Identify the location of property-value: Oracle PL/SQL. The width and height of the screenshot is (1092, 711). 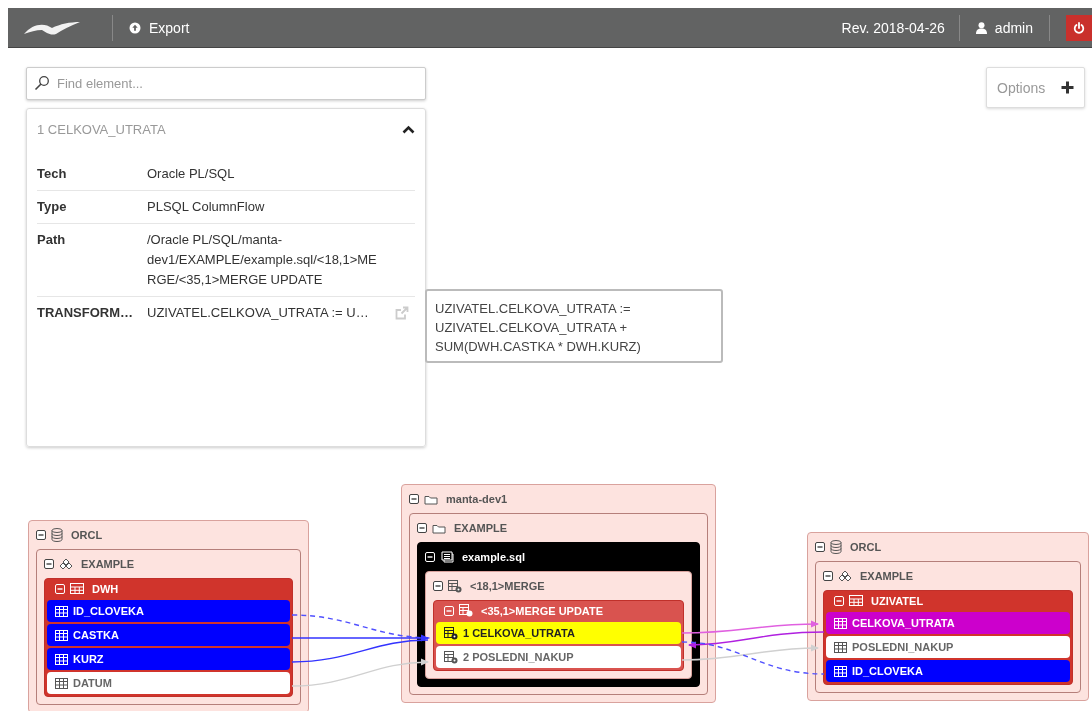
(191, 174).